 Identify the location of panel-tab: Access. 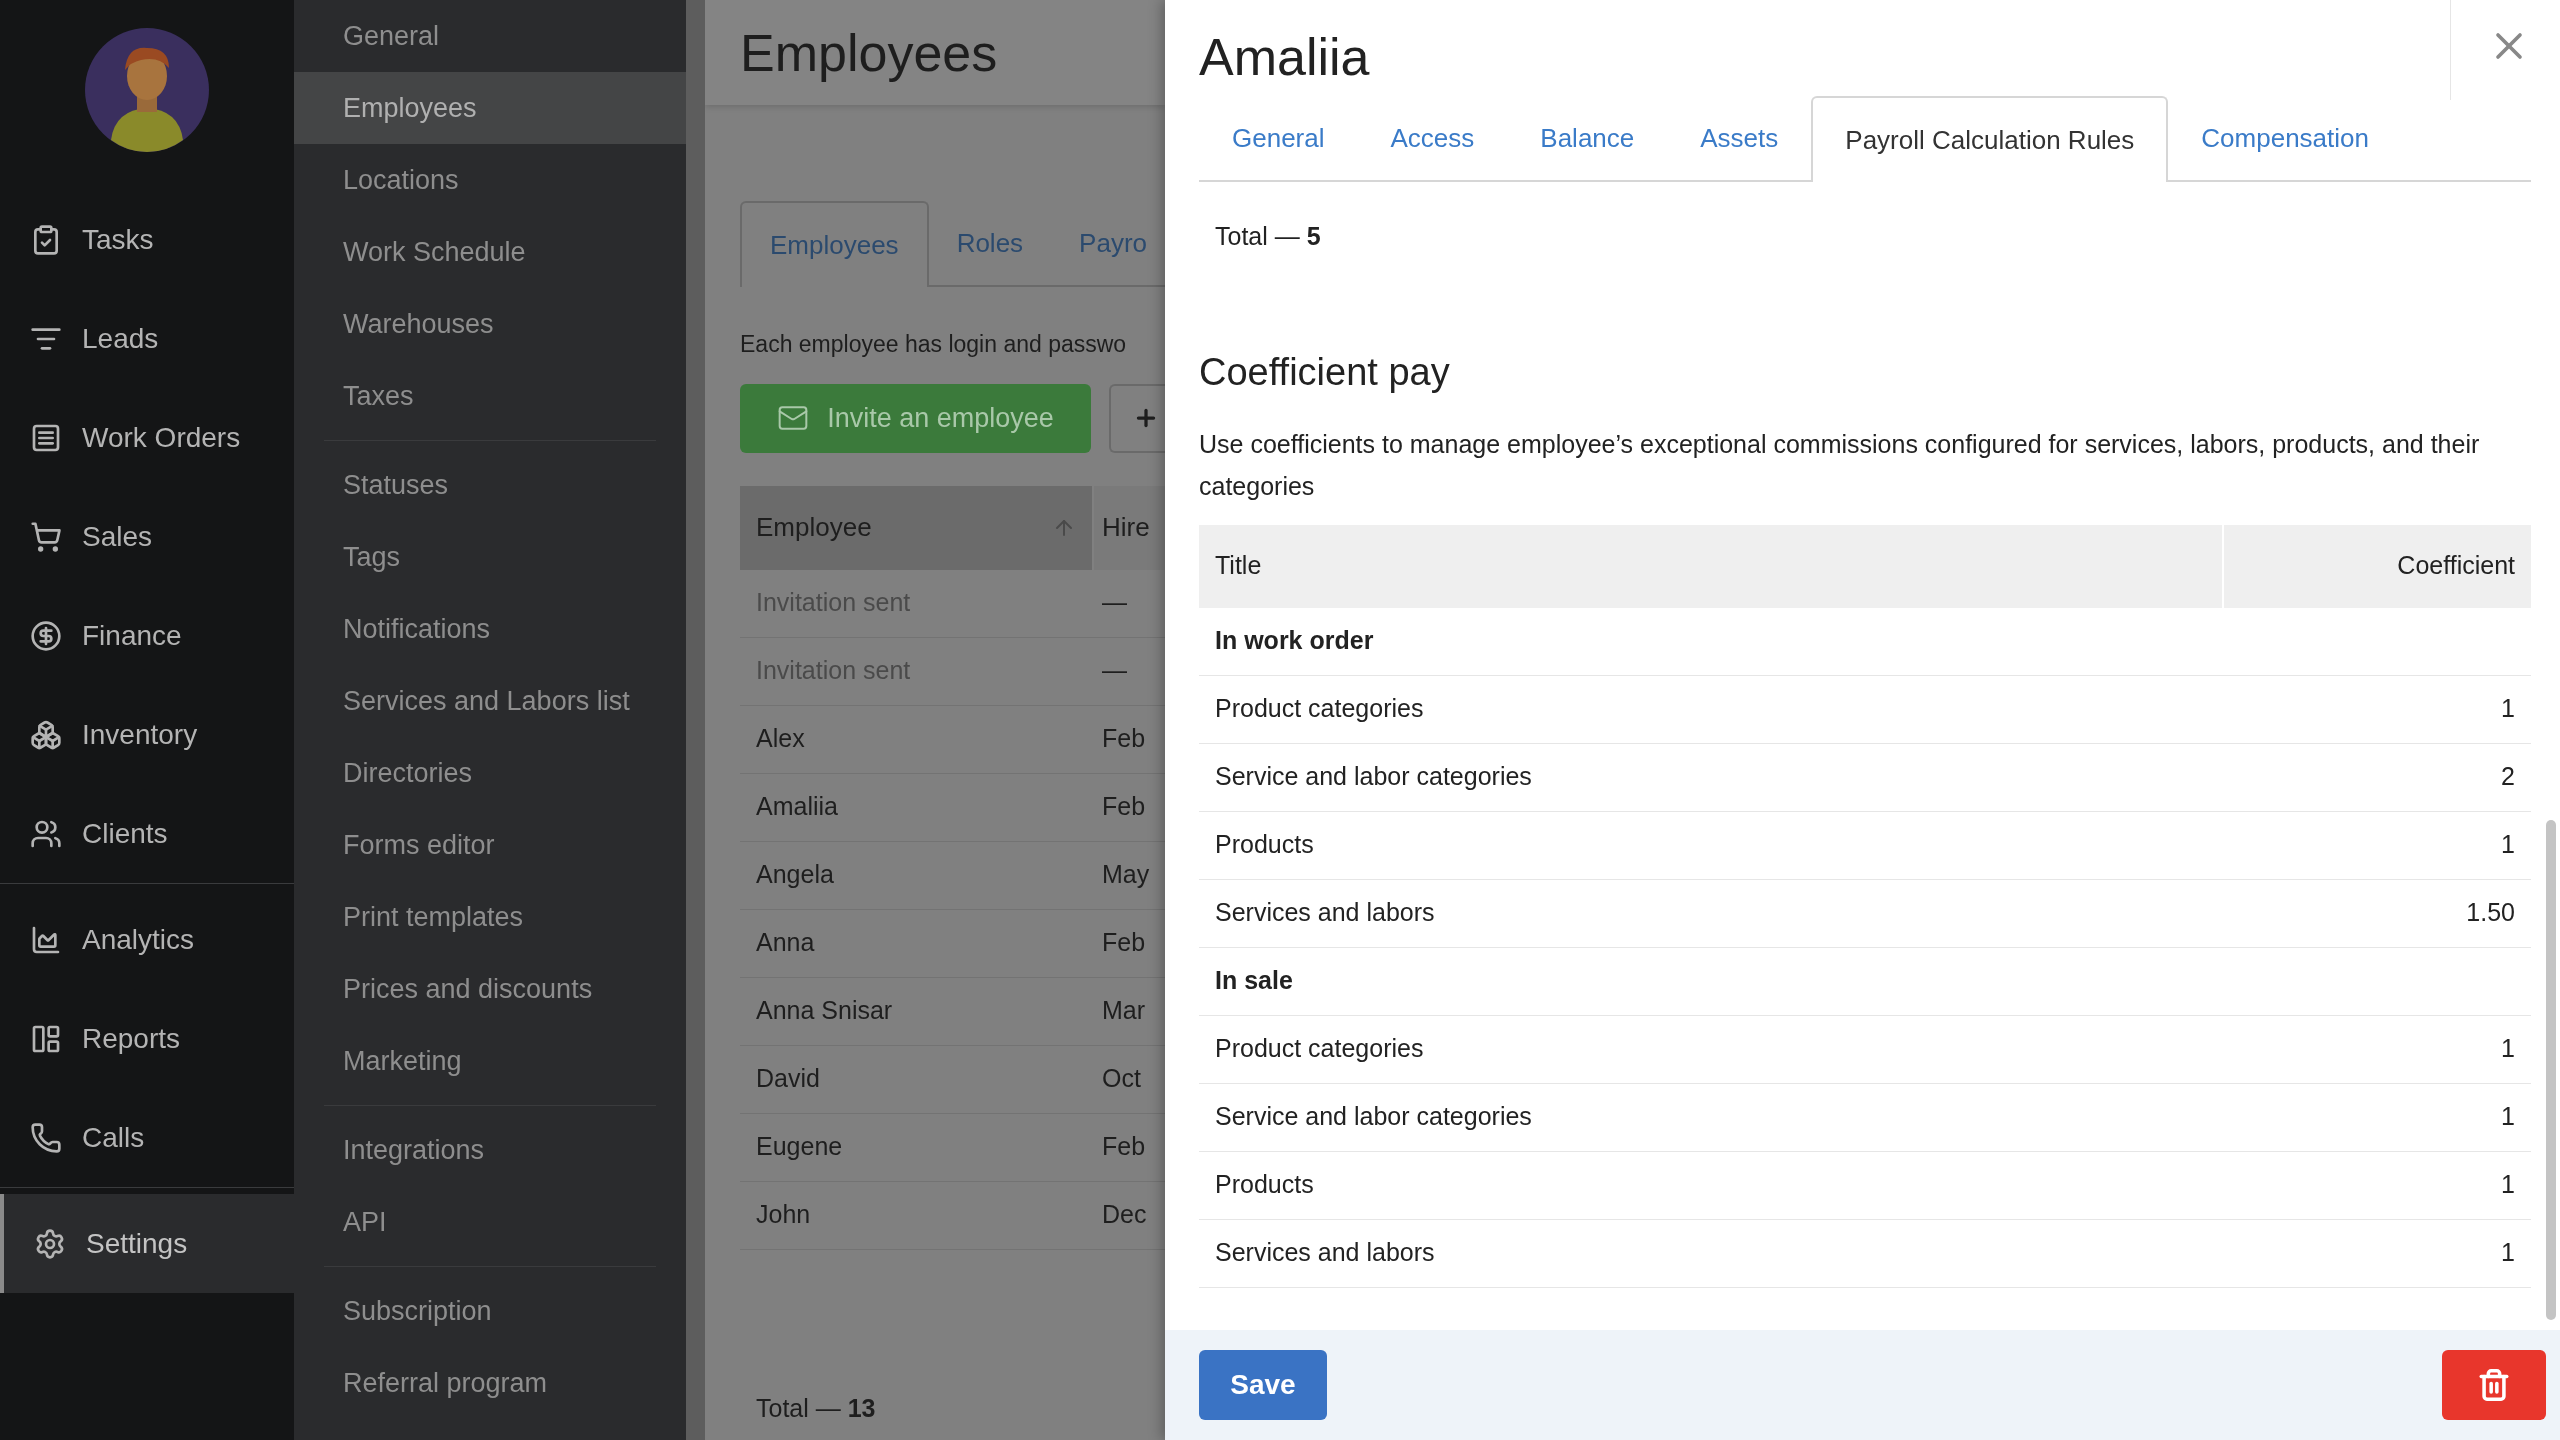
(1432, 138).